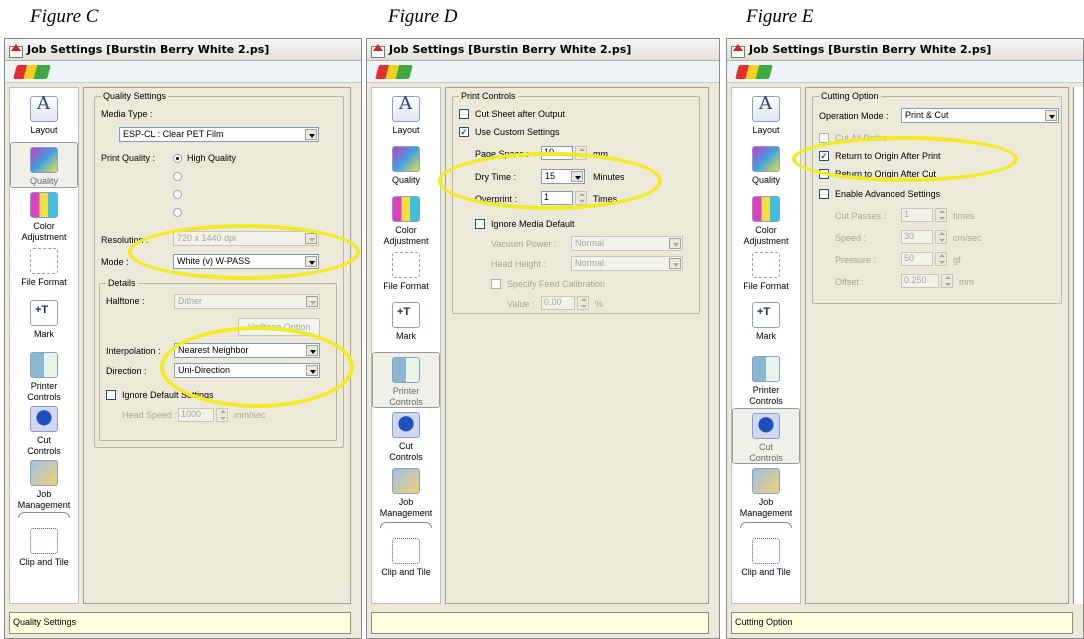  What do you see at coordinates (126, 371) in the screenshot?
I see `direction-label: Direction :` at bounding box center [126, 371].